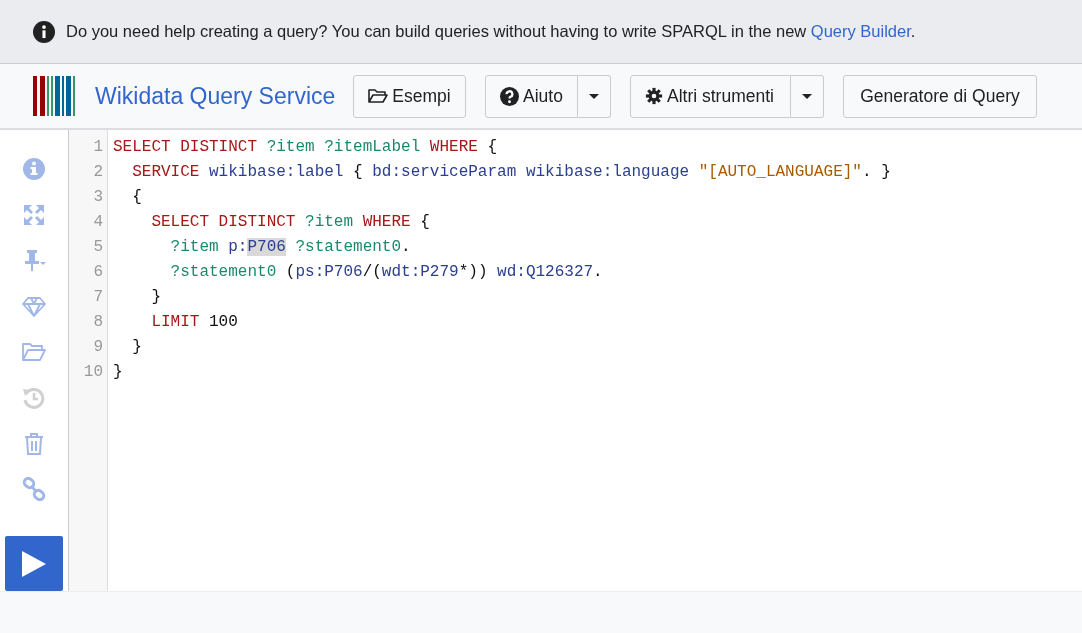 The width and height of the screenshot is (1082, 633). What do you see at coordinates (780, 172) in the screenshot?
I see `string-literal: "[AUTO_LANGUAGE]"` at bounding box center [780, 172].